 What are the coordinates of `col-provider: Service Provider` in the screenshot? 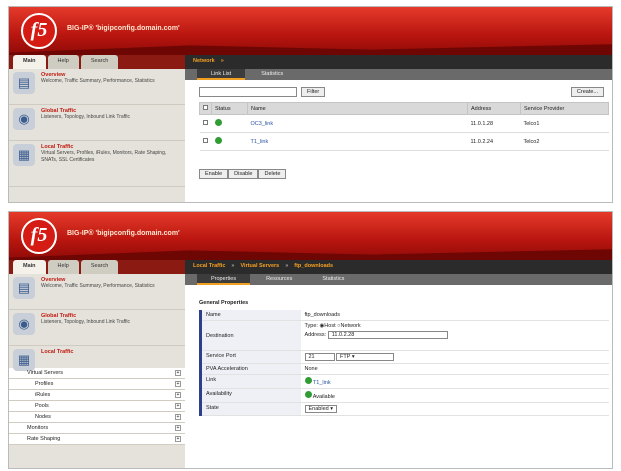 It's located at (564, 108).